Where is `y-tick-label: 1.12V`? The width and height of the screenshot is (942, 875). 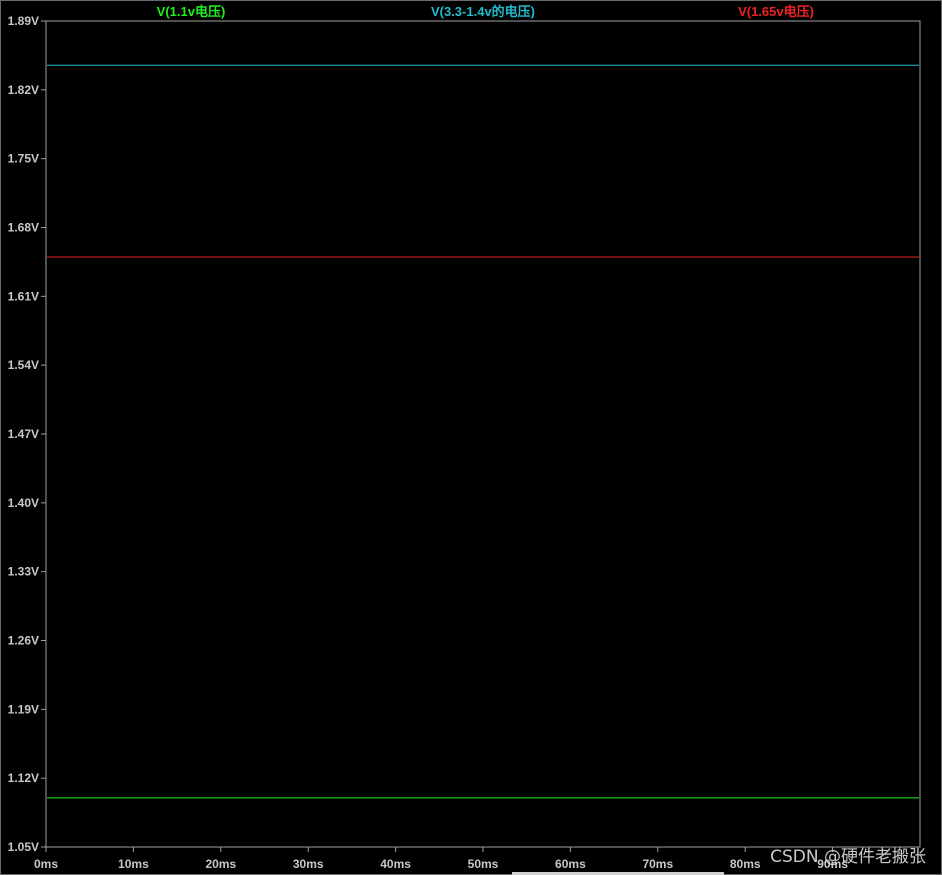
y-tick-label: 1.12V is located at coordinates (23, 778).